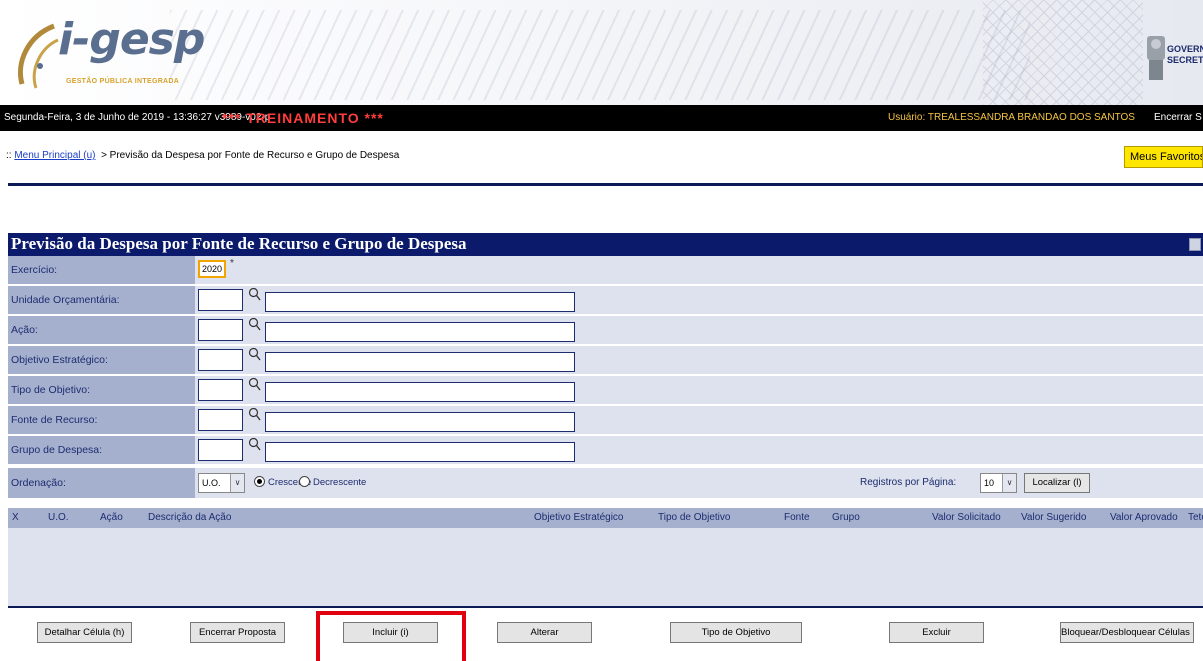 This screenshot has width=1203, height=661. I want to click on grupo-despesa-description-field, so click(420, 452).